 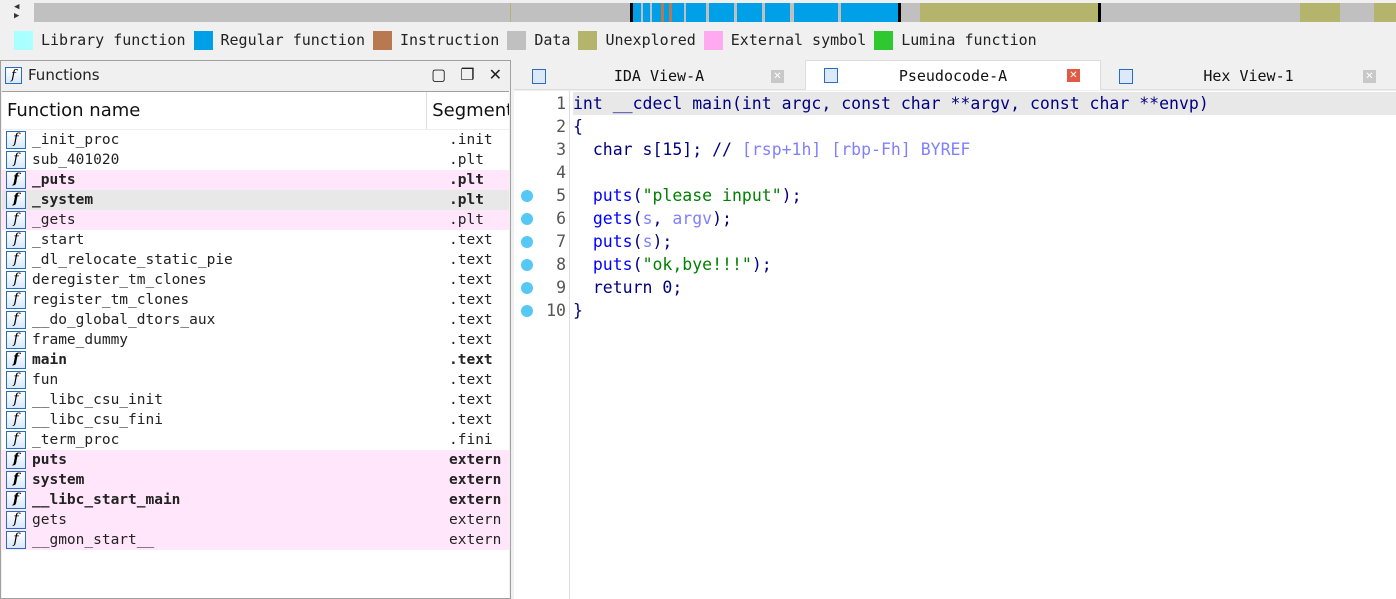 I want to click on line-number: 2, so click(x=561, y=126).